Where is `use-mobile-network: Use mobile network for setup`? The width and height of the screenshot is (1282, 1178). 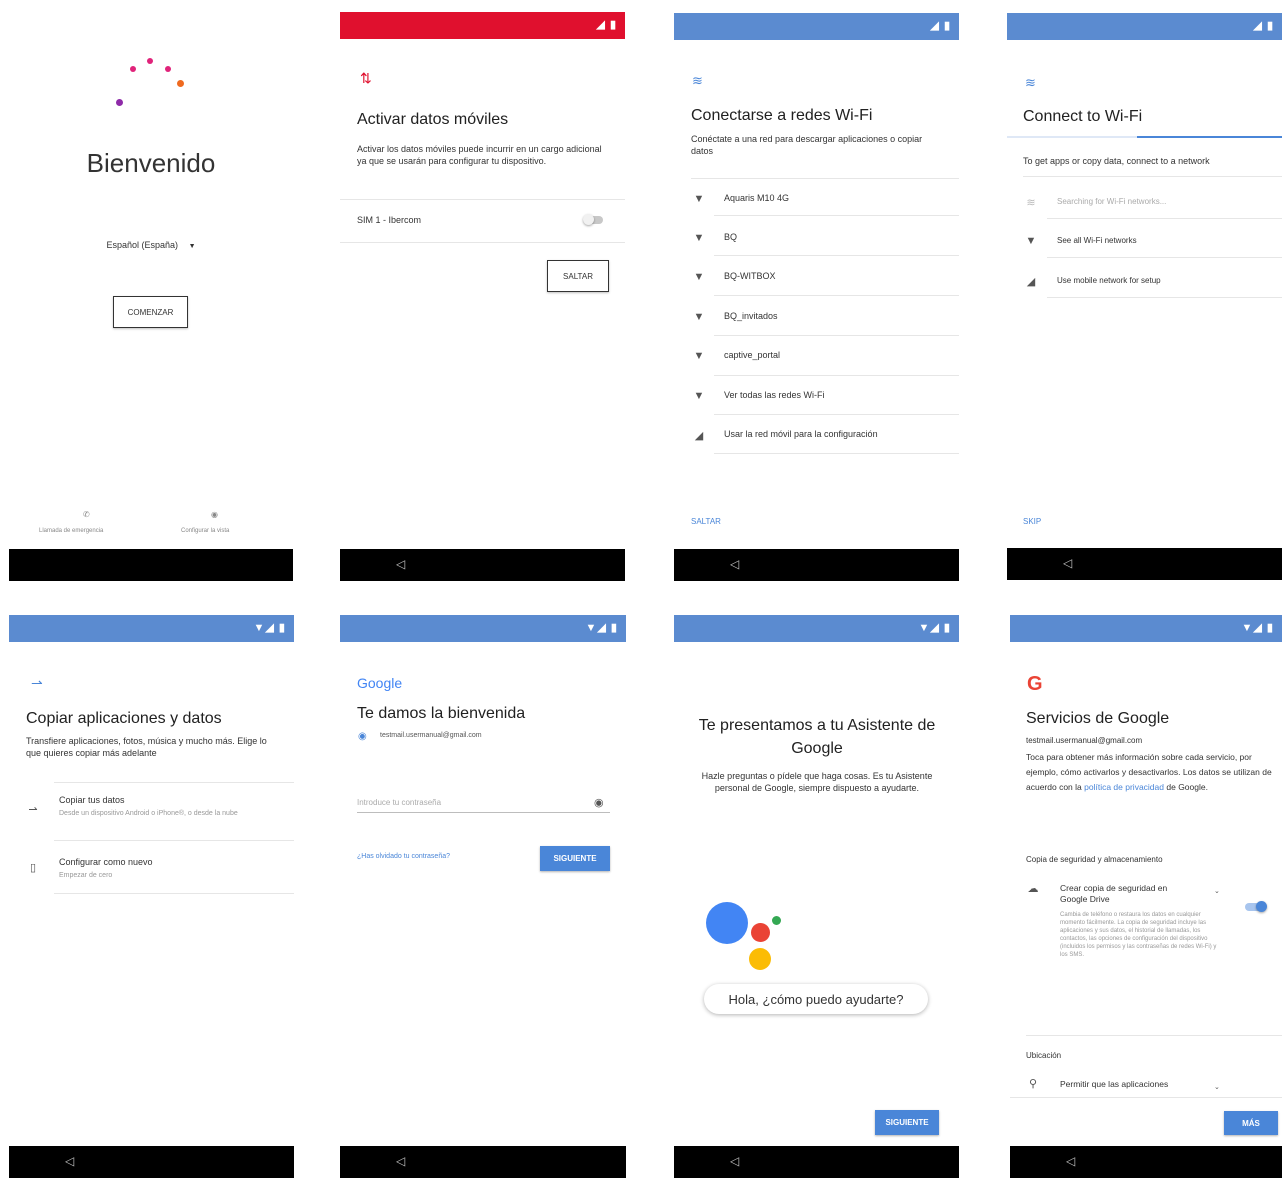
use-mobile-network: Use mobile network for setup is located at coordinates (1109, 280).